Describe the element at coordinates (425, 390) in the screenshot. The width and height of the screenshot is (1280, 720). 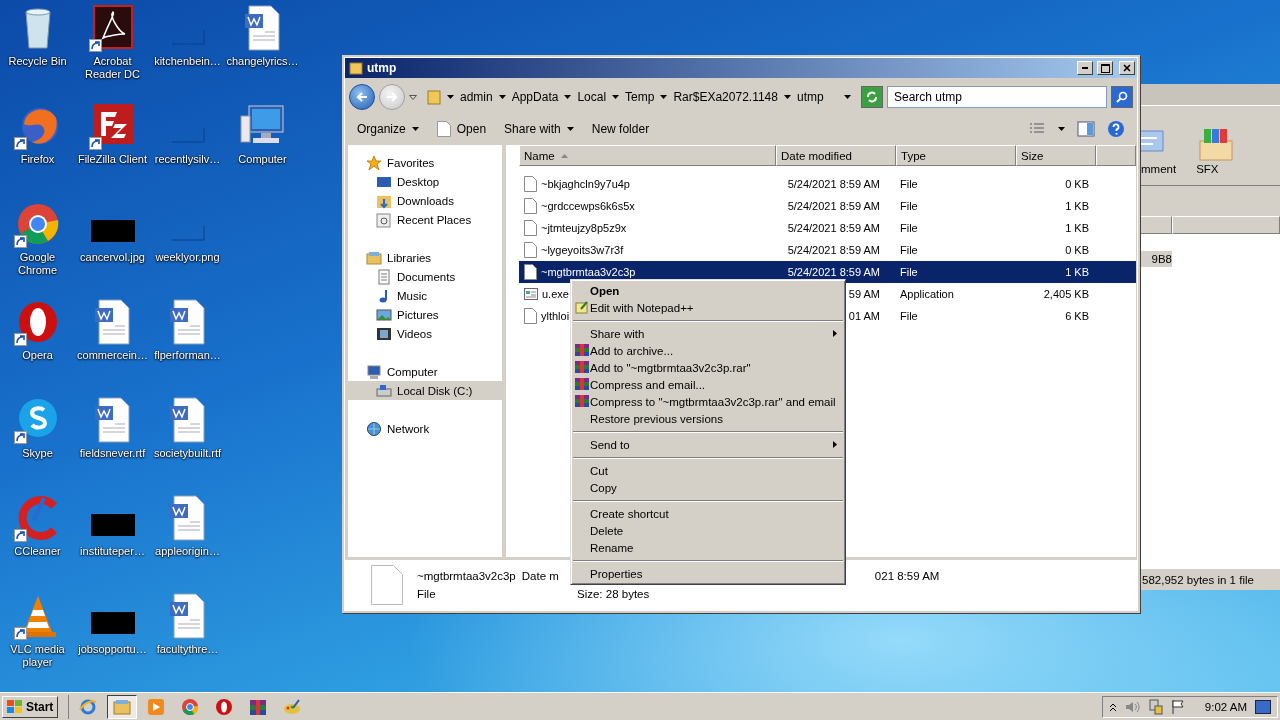
I see `tree-item: Local Disk (C:)` at that location.